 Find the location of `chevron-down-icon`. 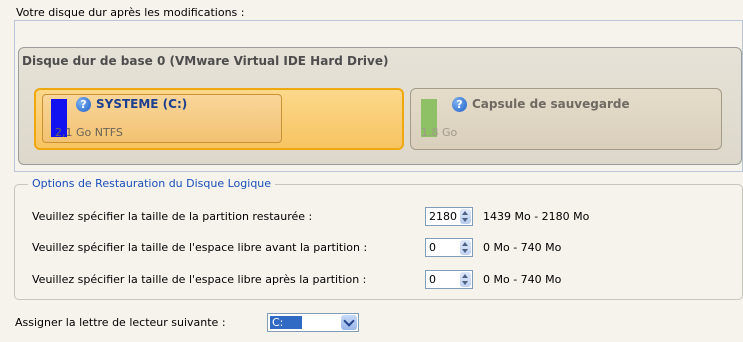

chevron-down-icon is located at coordinates (349, 321).